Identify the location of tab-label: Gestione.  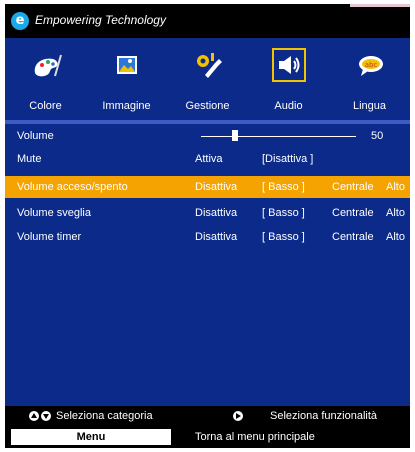
(207, 106).